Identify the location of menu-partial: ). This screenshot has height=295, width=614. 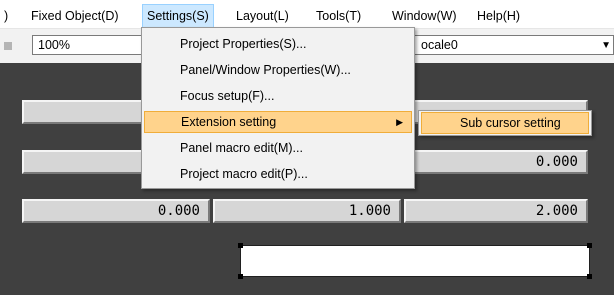
(6, 16).